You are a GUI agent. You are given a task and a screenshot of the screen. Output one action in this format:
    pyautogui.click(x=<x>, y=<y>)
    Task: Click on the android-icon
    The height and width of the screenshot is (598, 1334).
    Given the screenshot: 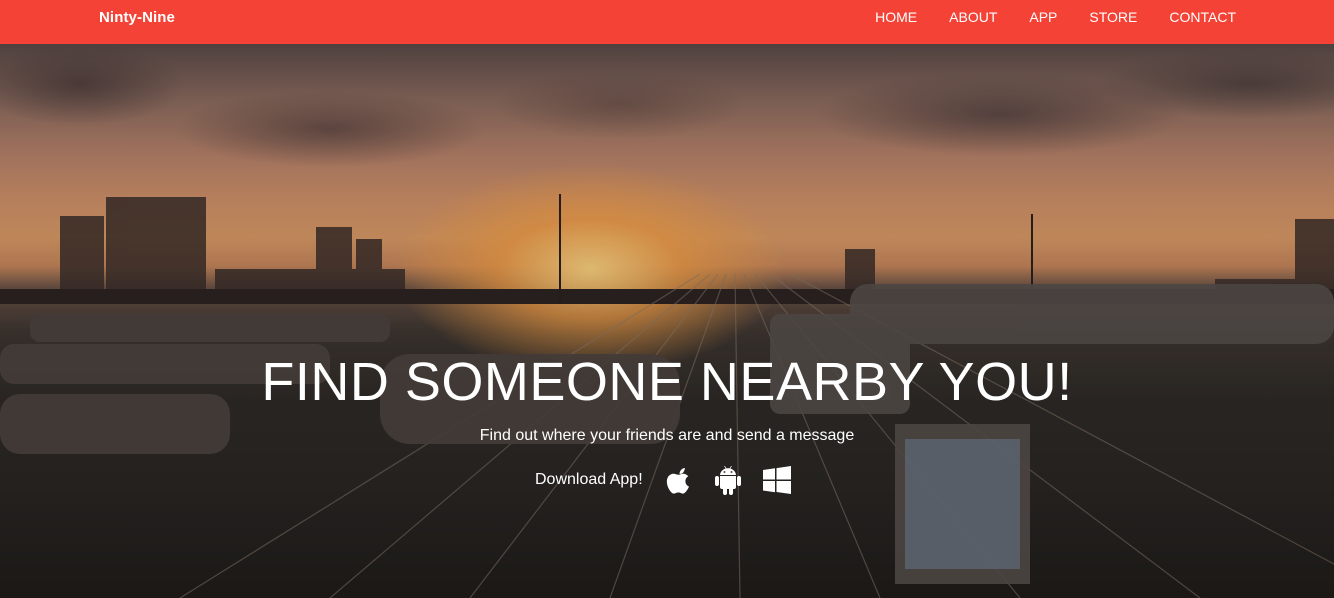 What is the action you would take?
    pyautogui.click(x=728, y=480)
    